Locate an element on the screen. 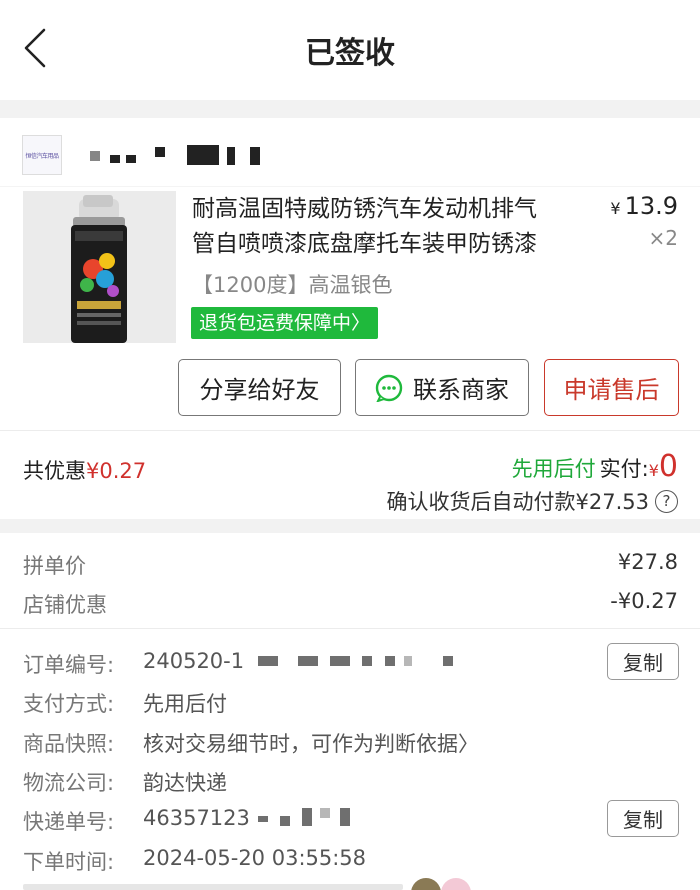 This screenshot has width=700, height=890. contact-seller-button: 联系商家 is located at coordinates (442, 387).